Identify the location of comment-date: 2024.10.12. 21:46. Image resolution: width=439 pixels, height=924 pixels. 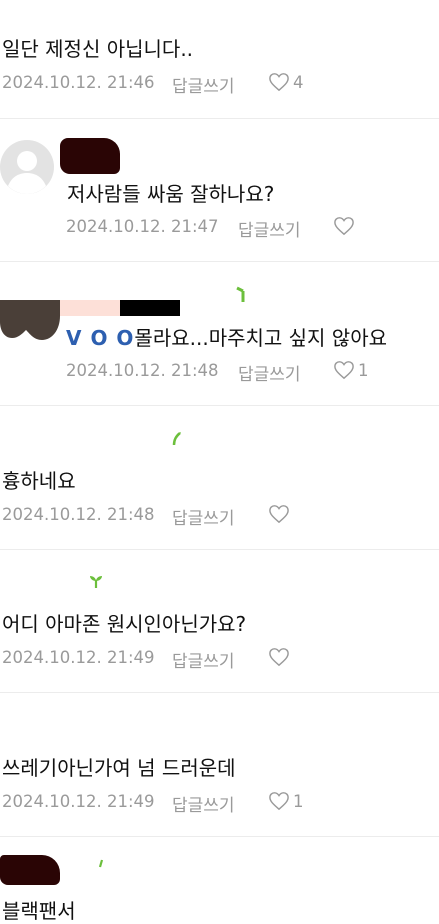
(78, 82).